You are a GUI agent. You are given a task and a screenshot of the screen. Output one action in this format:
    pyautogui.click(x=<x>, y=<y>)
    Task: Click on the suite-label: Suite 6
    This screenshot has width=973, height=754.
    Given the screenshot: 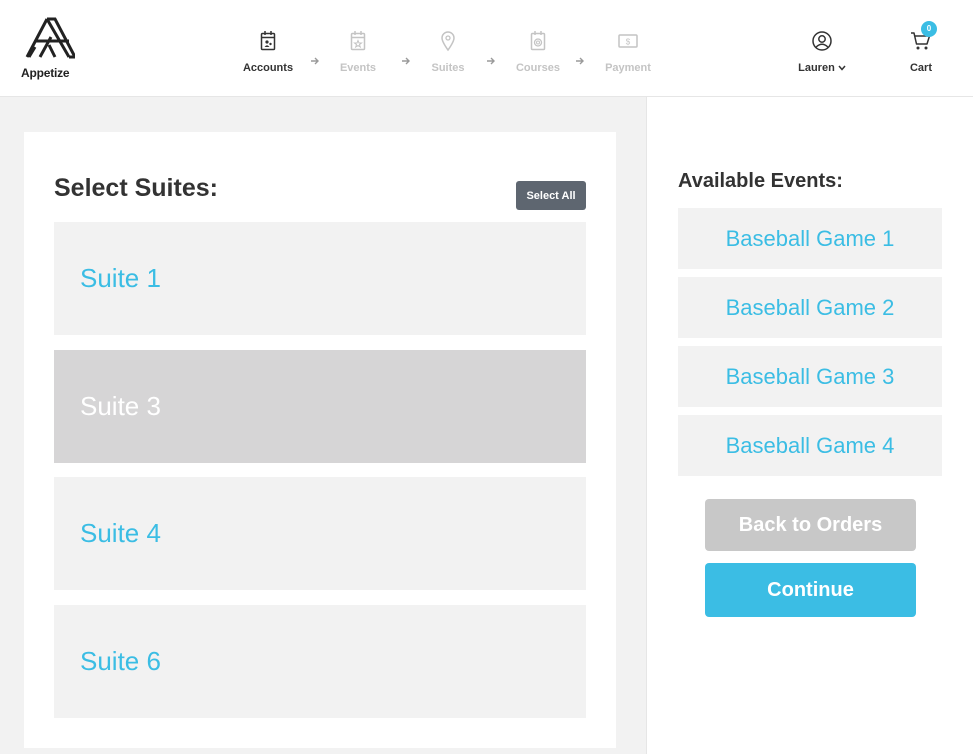 What is the action you would take?
    pyautogui.click(x=120, y=661)
    